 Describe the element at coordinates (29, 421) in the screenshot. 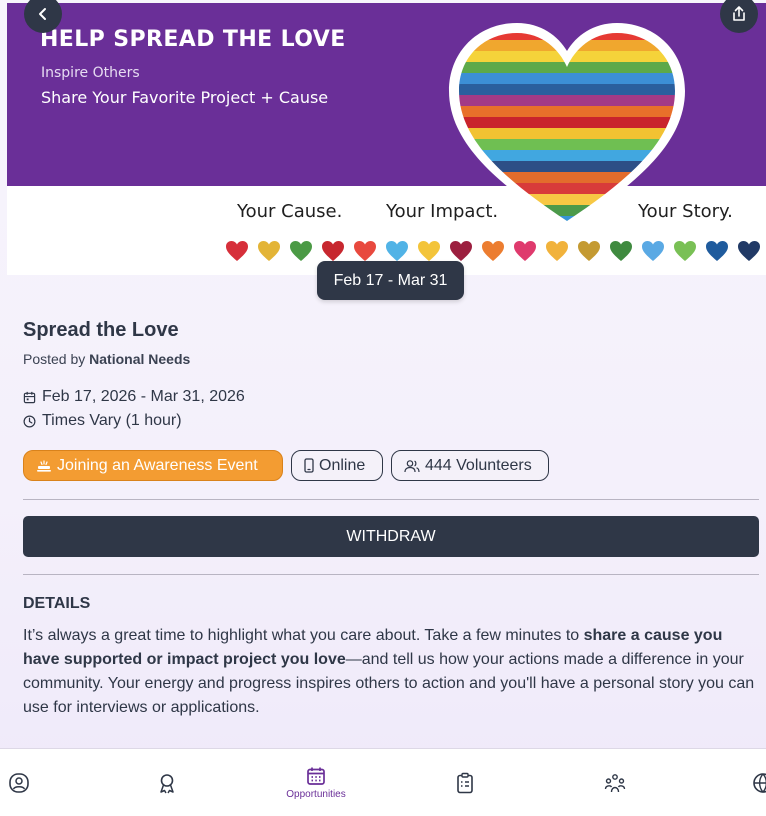

I see `clock-icon` at that location.